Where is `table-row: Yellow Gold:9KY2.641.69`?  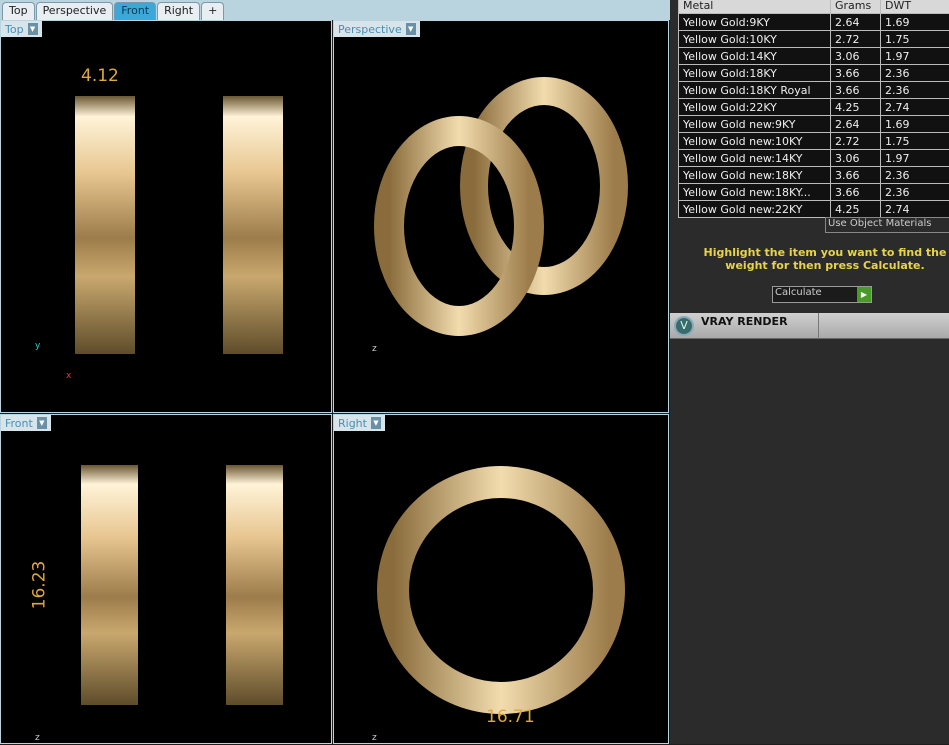
table-row: Yellow Gold:9KY2.641.69 is located at coordinates (814, 22).